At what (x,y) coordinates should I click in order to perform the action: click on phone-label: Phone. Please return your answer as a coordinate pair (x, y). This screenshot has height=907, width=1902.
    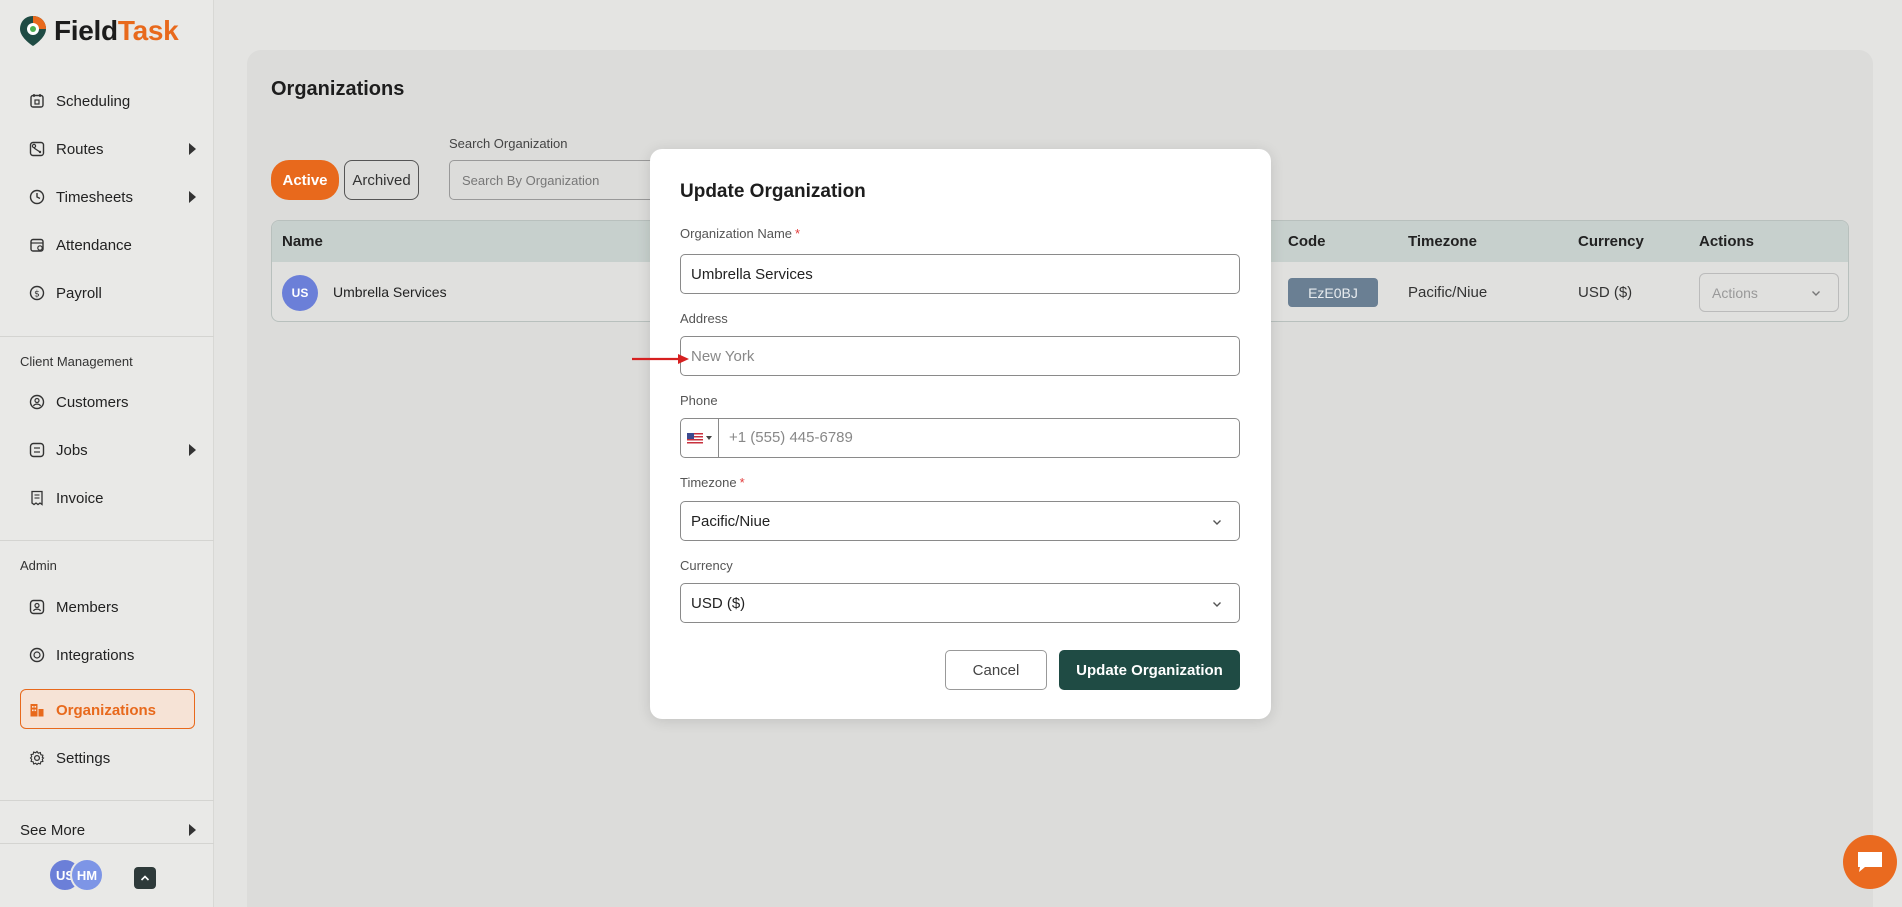
    Looking at the image, I should click on (699, 400).